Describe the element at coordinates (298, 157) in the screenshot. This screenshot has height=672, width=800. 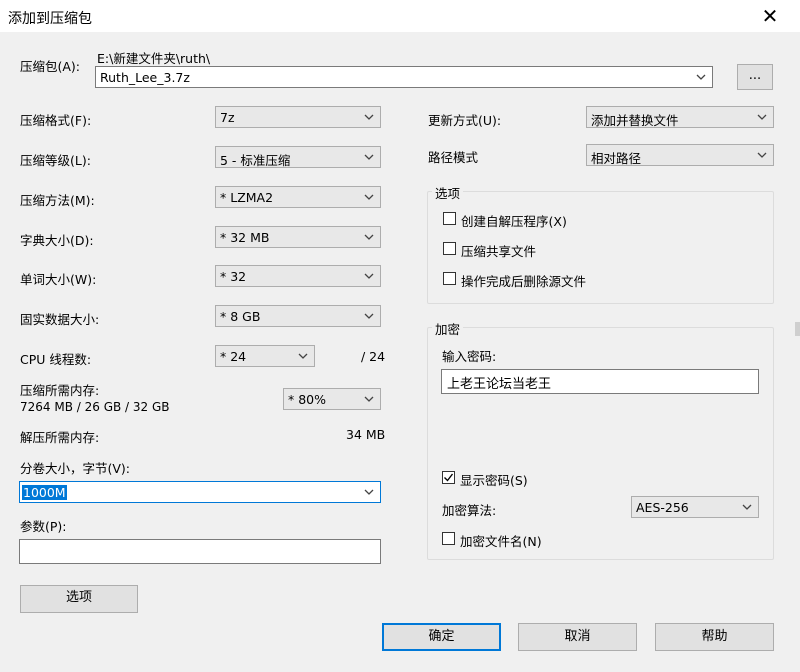
I see `level-select: 5 - 标准压缩` at that location.